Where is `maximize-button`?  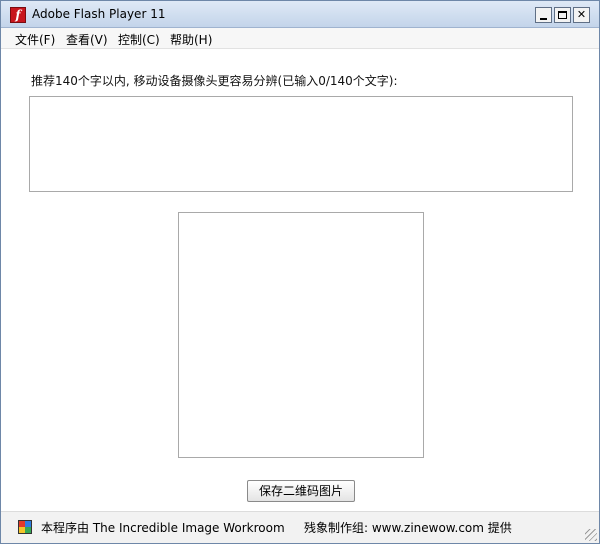
maximize-button is located at coordinates (562, 15).